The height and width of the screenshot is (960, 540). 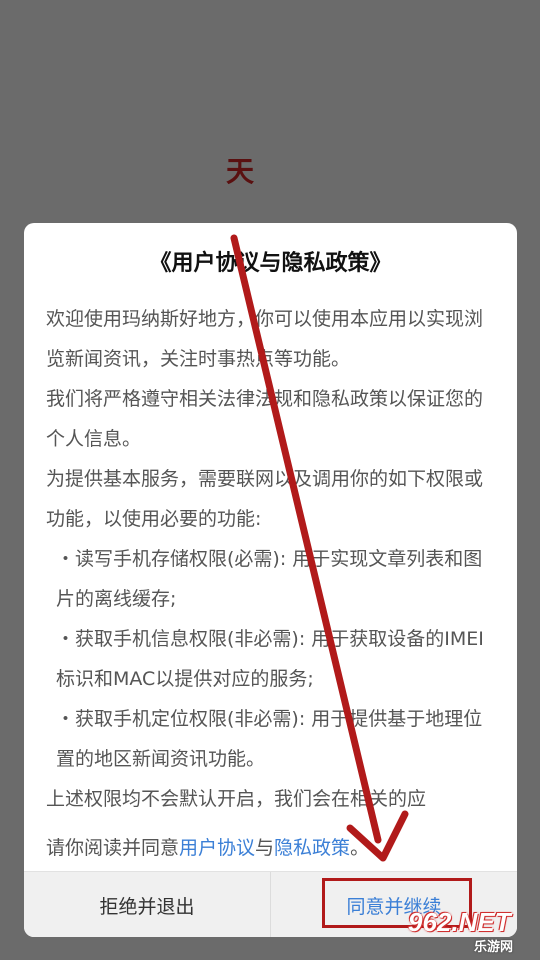 What do you see at coordinates (270, 263) in the screenshot?
I see `dialog-title: 《用户协议与隐私政策》` at bounding box center [270, 263].